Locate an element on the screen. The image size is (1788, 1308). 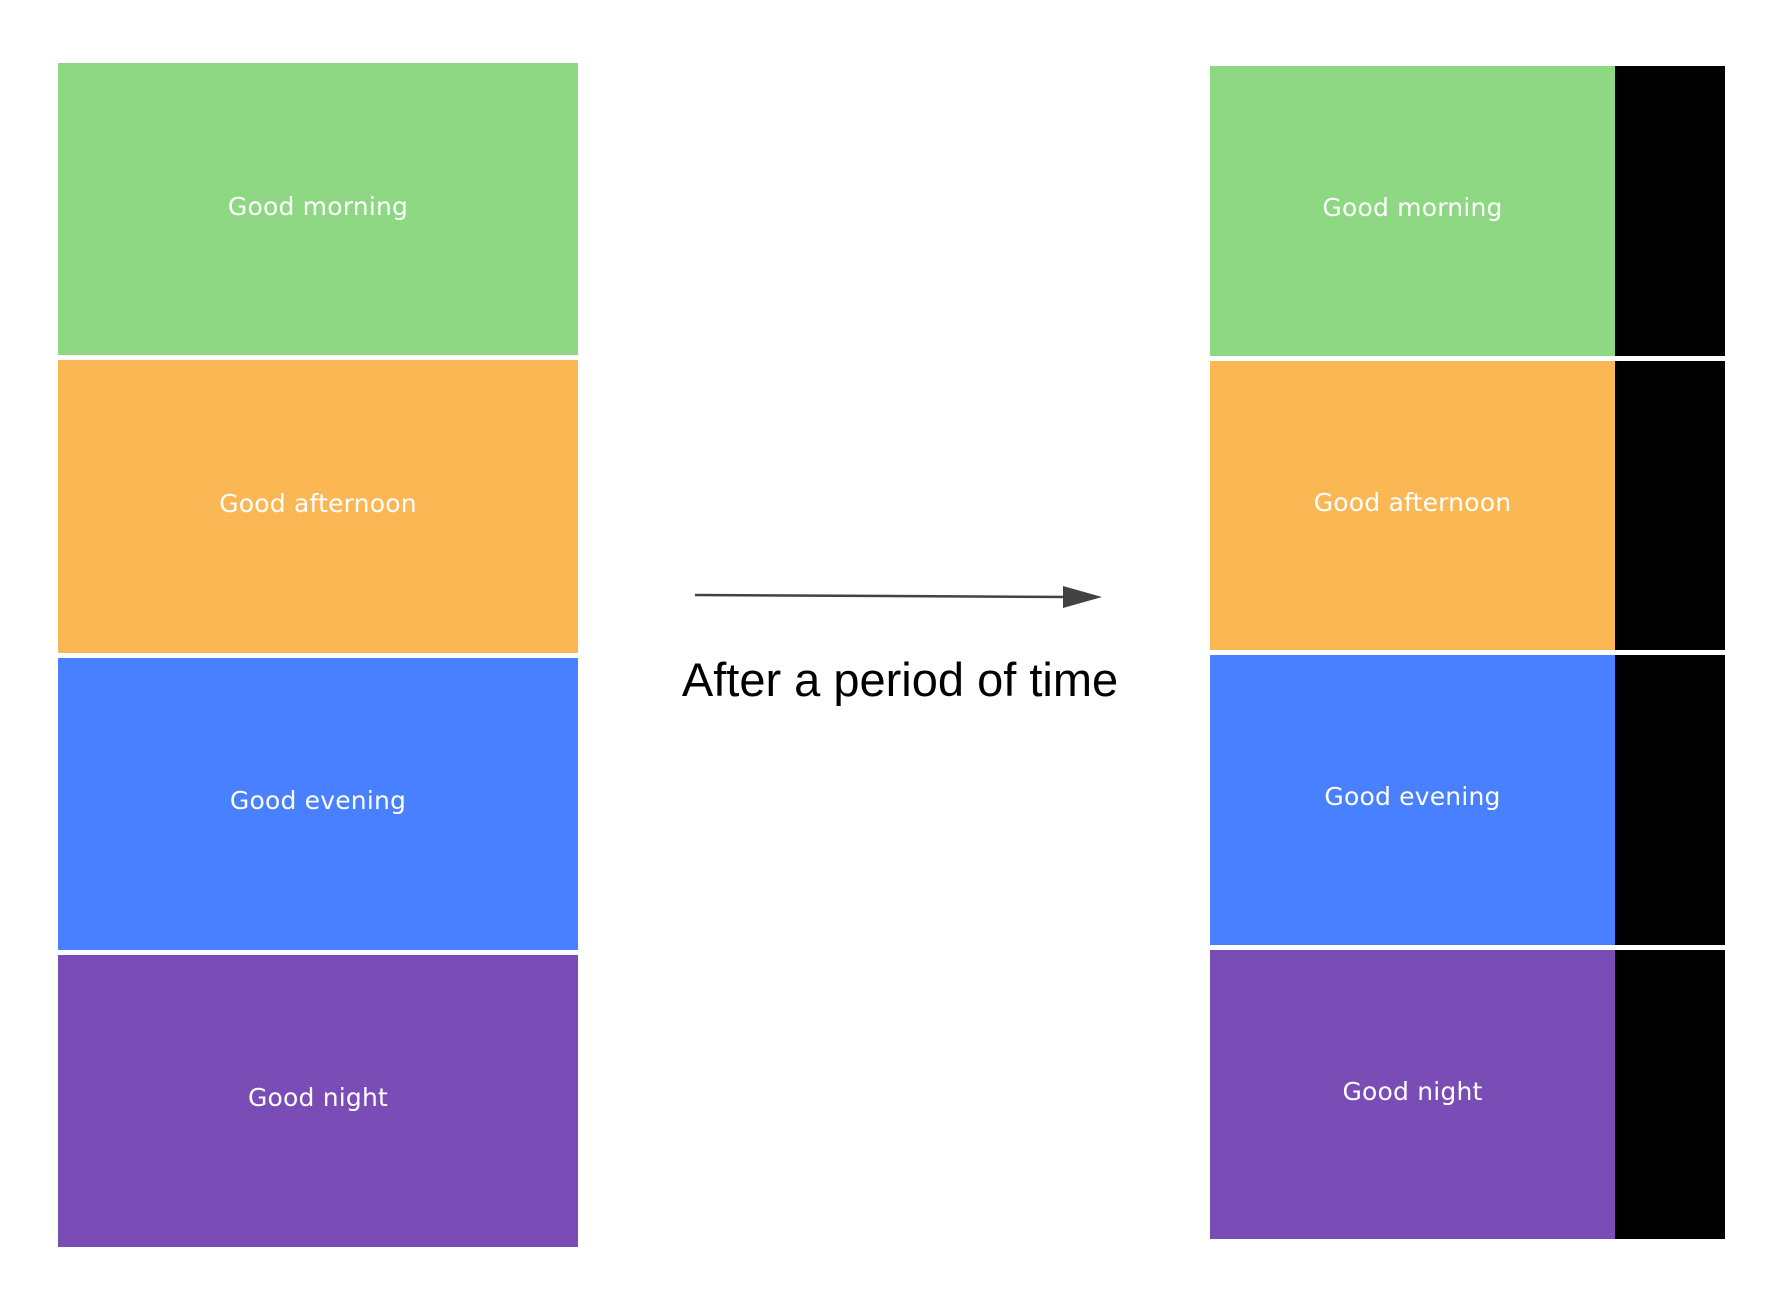
transition-arrowhead is located at coordinates (1082, 597).